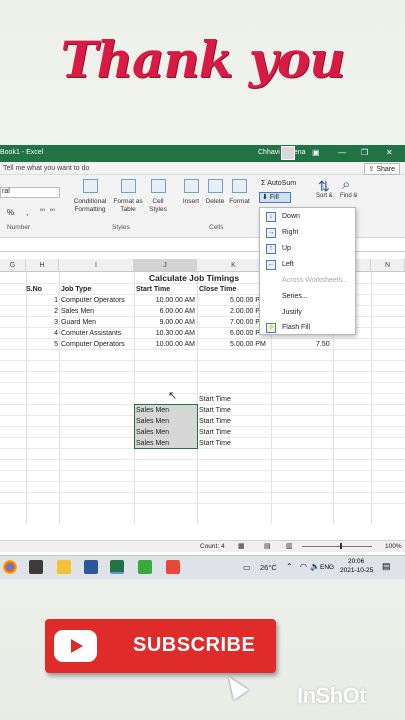  Describe the element at coordinates (247, 567) in the screenshot. I see `weather-icon: ▭` at that location.